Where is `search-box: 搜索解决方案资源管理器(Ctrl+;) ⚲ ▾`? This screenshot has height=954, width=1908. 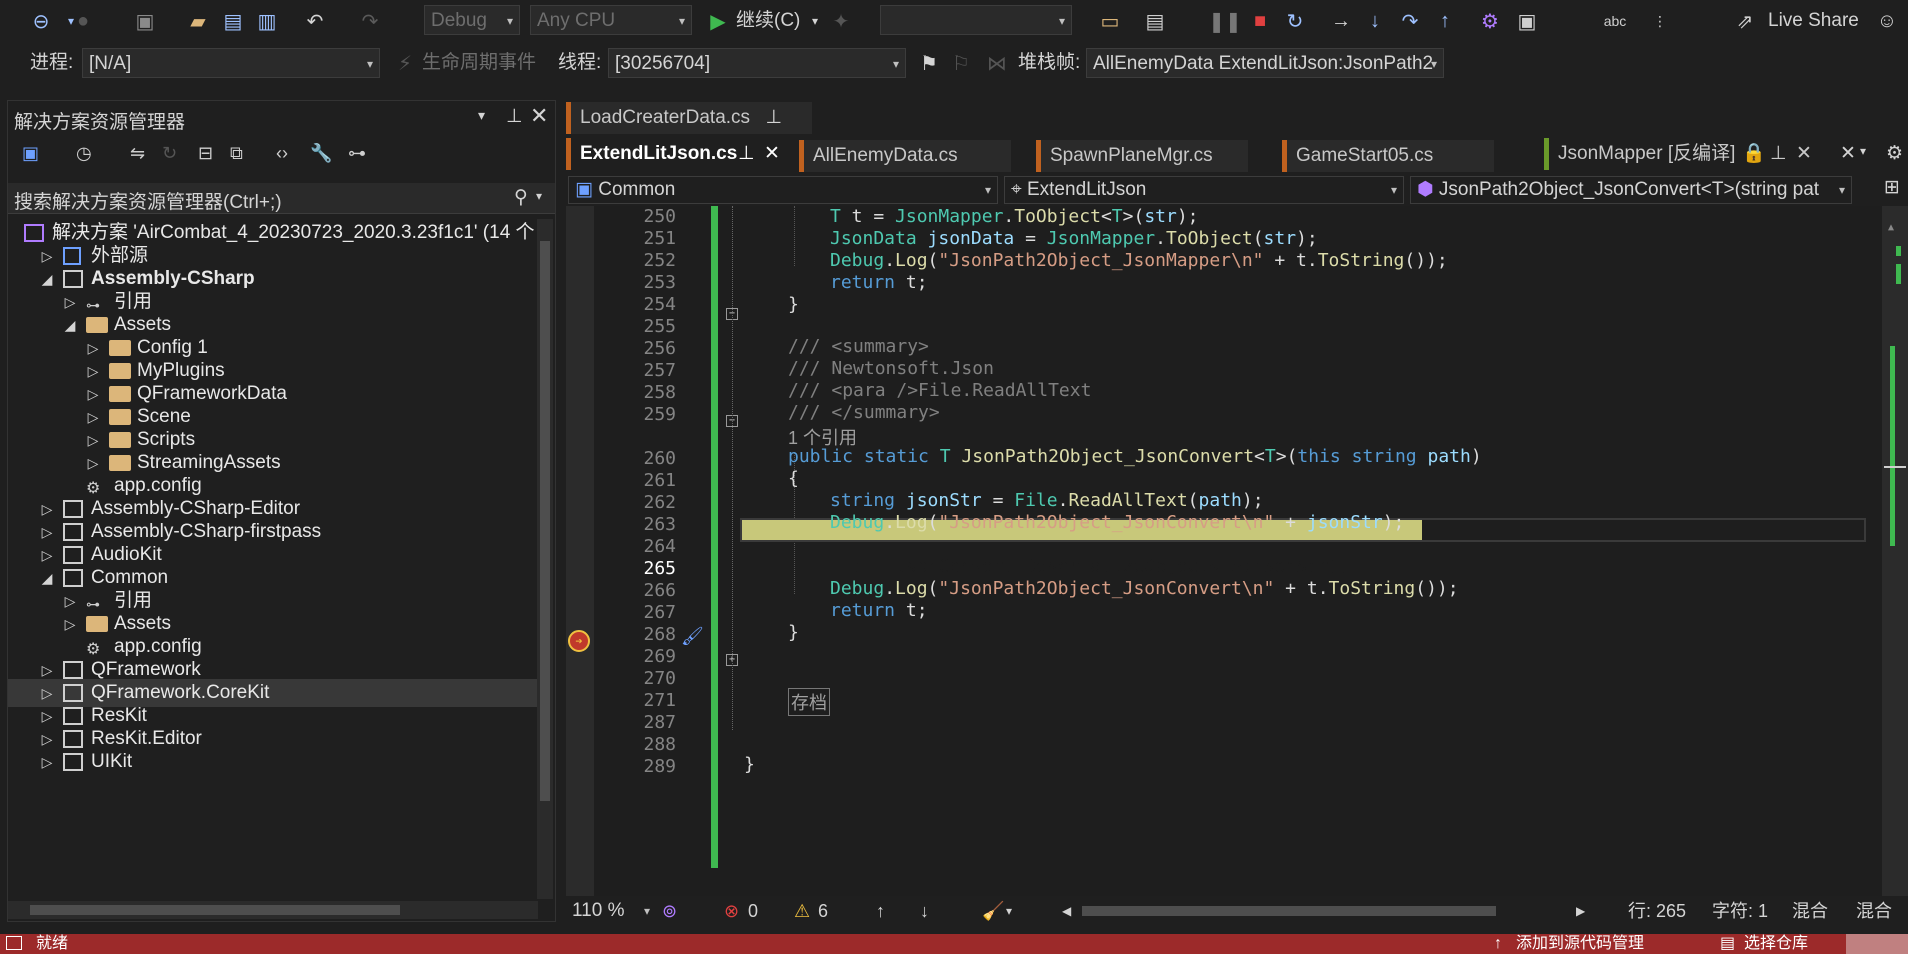
search-box: 搜索解决方案资源管理器(Ctrl+;) ⚲ ▾ is located at coordinates (281, 198).